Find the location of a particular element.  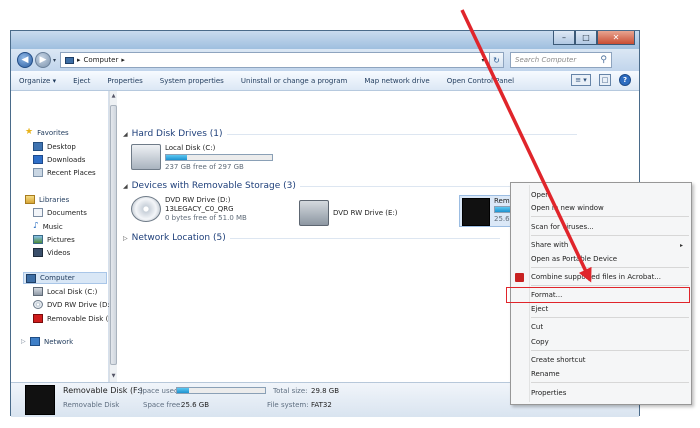

removable-disk-icon is located at coordinates (38, 318).